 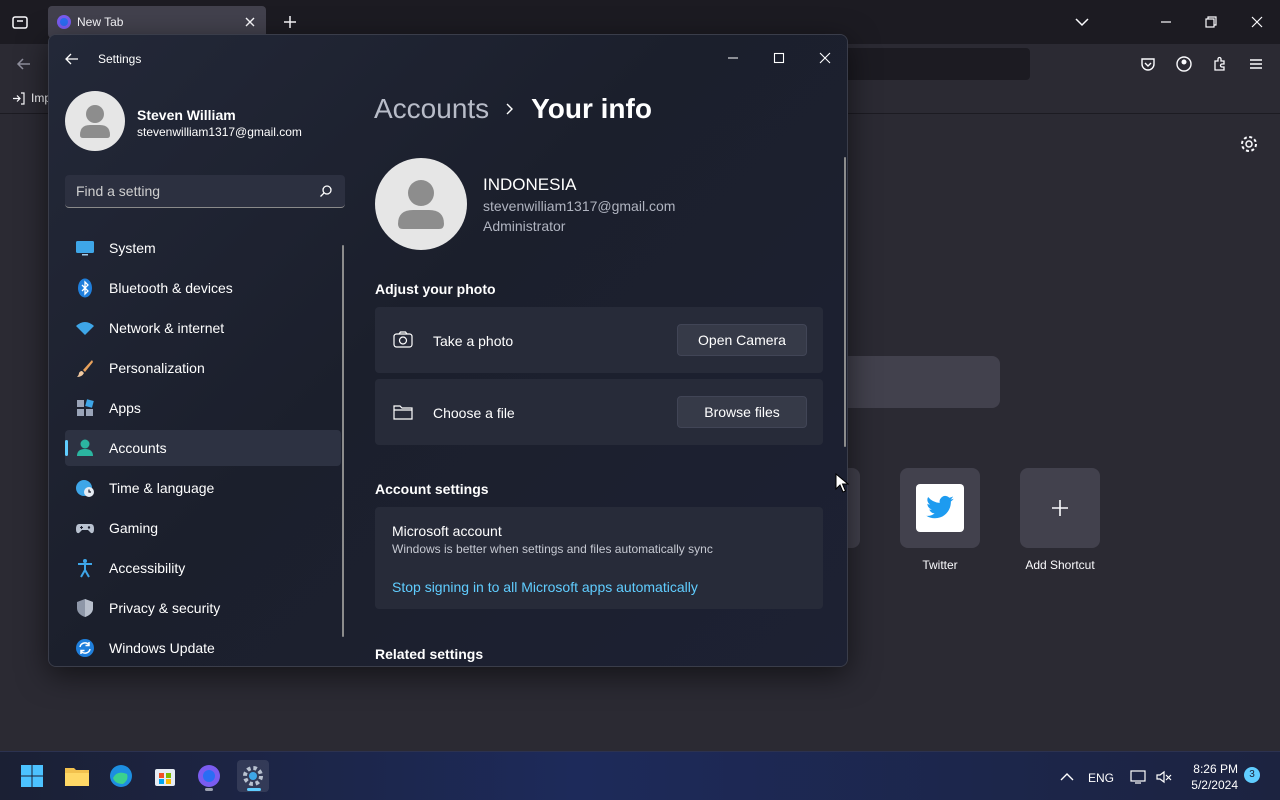 I want to click on nav-label: Apps, so click(x=125, y=408).